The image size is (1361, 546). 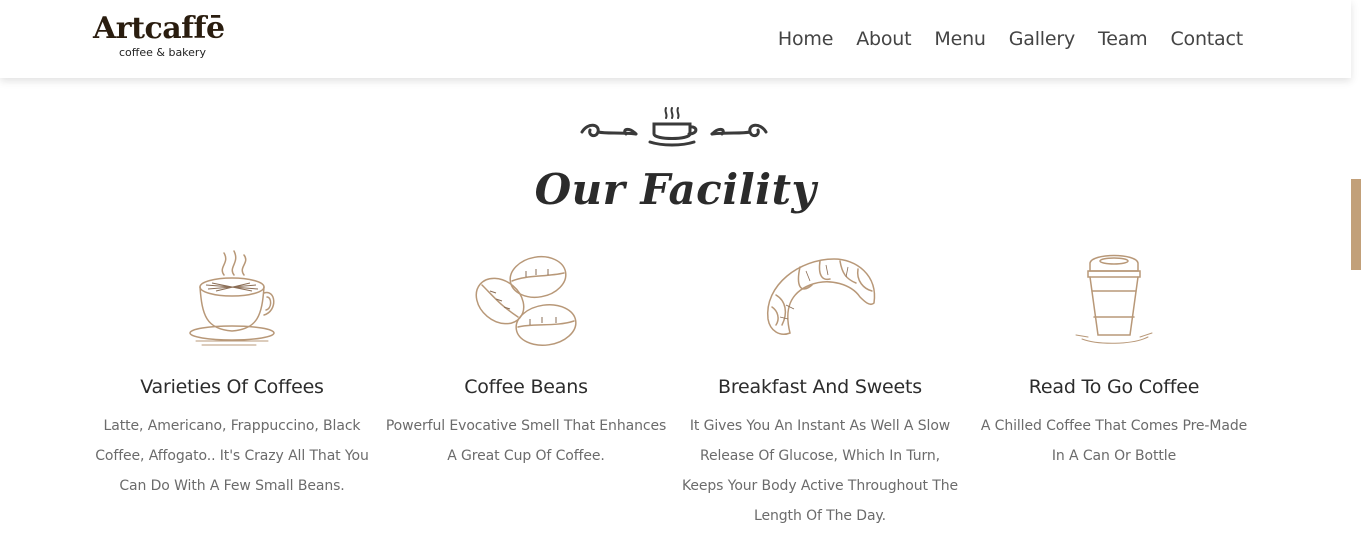 I want to click on nav-menu: Menu, so click(x=960, y=39).